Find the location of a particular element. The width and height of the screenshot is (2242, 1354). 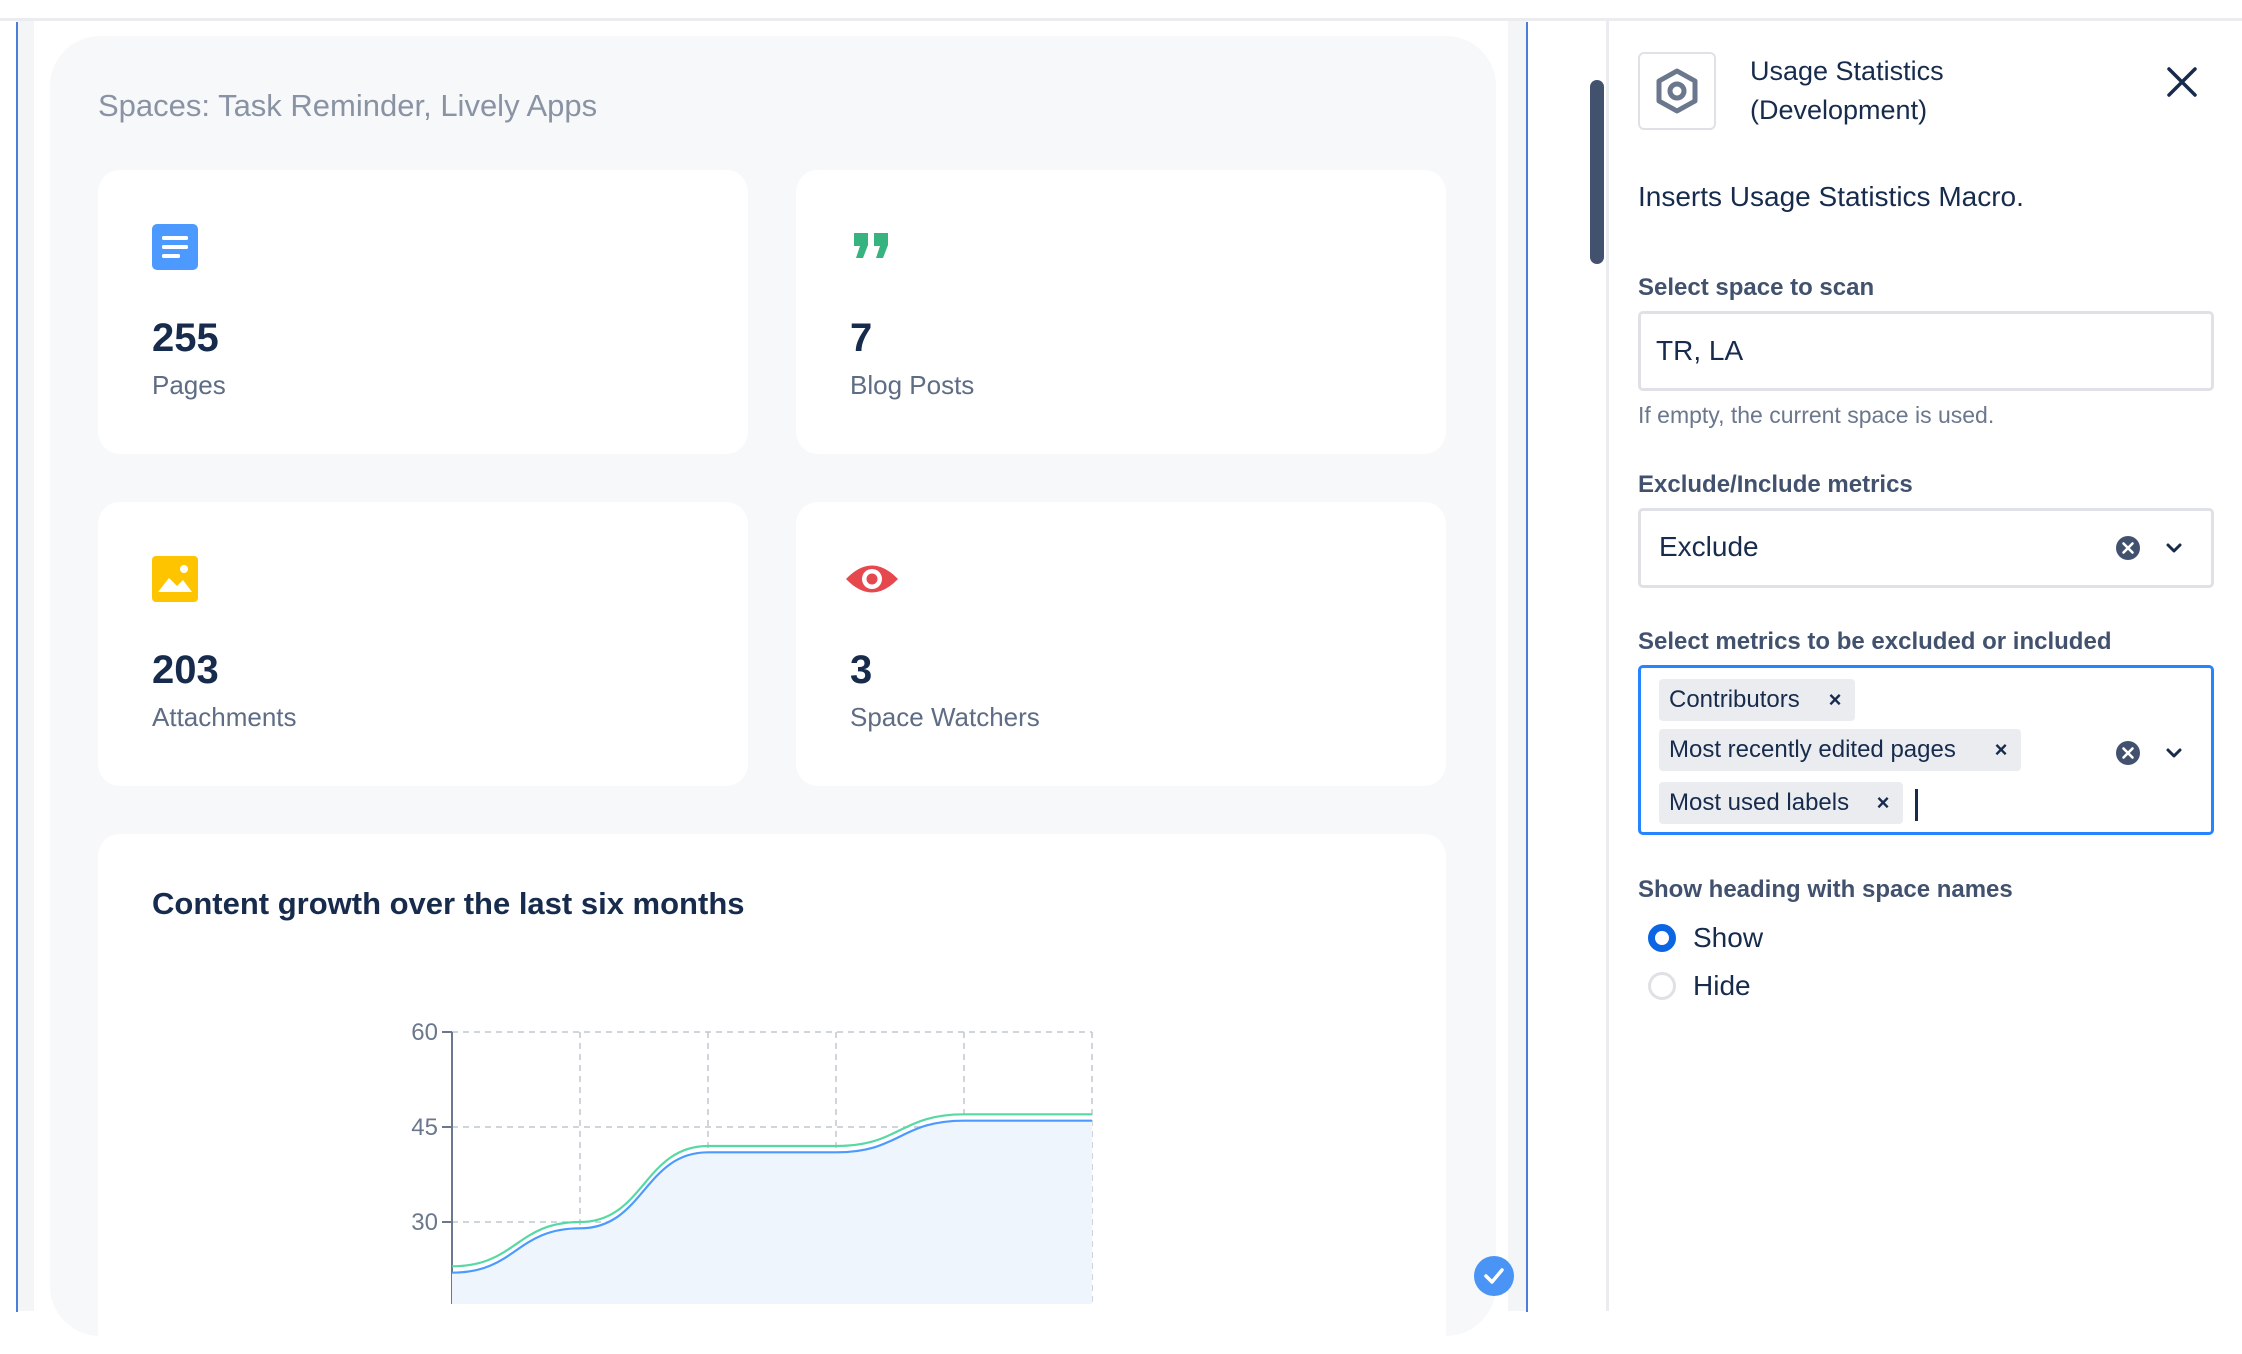

metrics-mode-select: Exclude is located at coordinates (1926, 548).